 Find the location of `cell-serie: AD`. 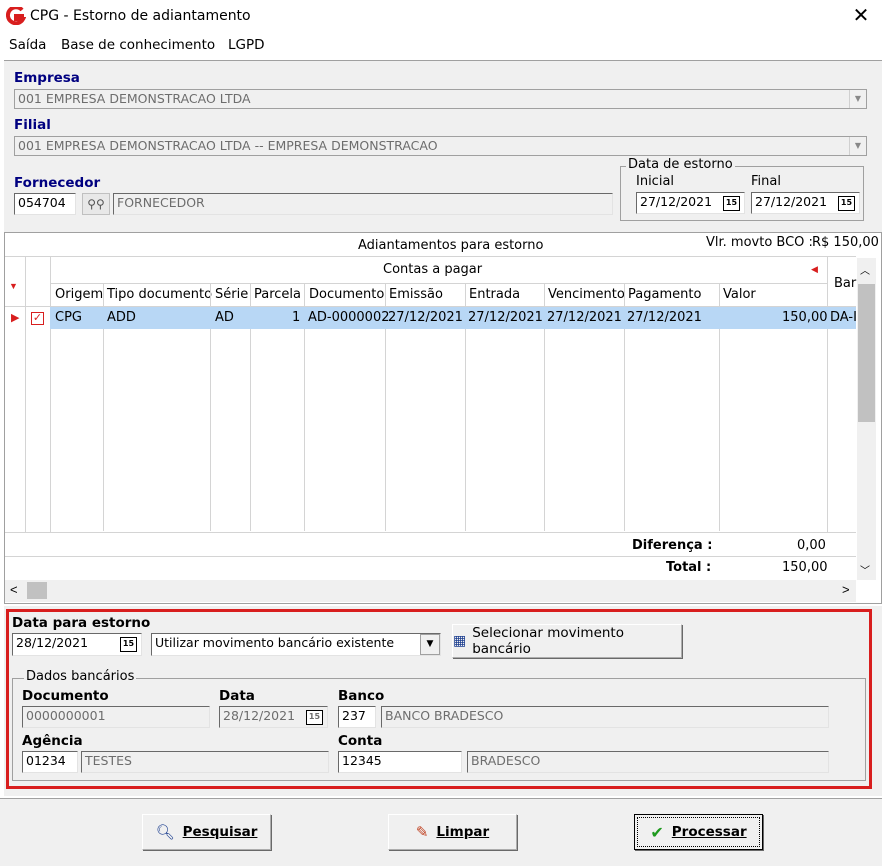

cell-serie: AD is located at coordinates (224, 317).